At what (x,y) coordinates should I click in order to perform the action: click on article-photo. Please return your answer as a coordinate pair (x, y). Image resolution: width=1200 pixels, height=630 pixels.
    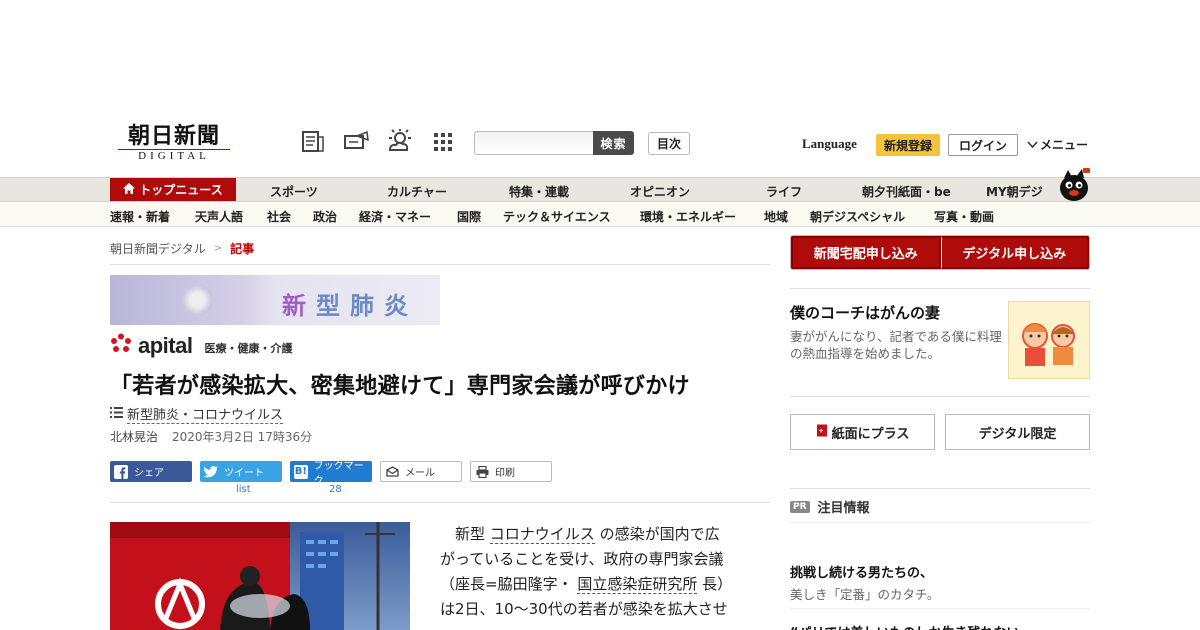
    Looking at the image, I should click on (260, 576).